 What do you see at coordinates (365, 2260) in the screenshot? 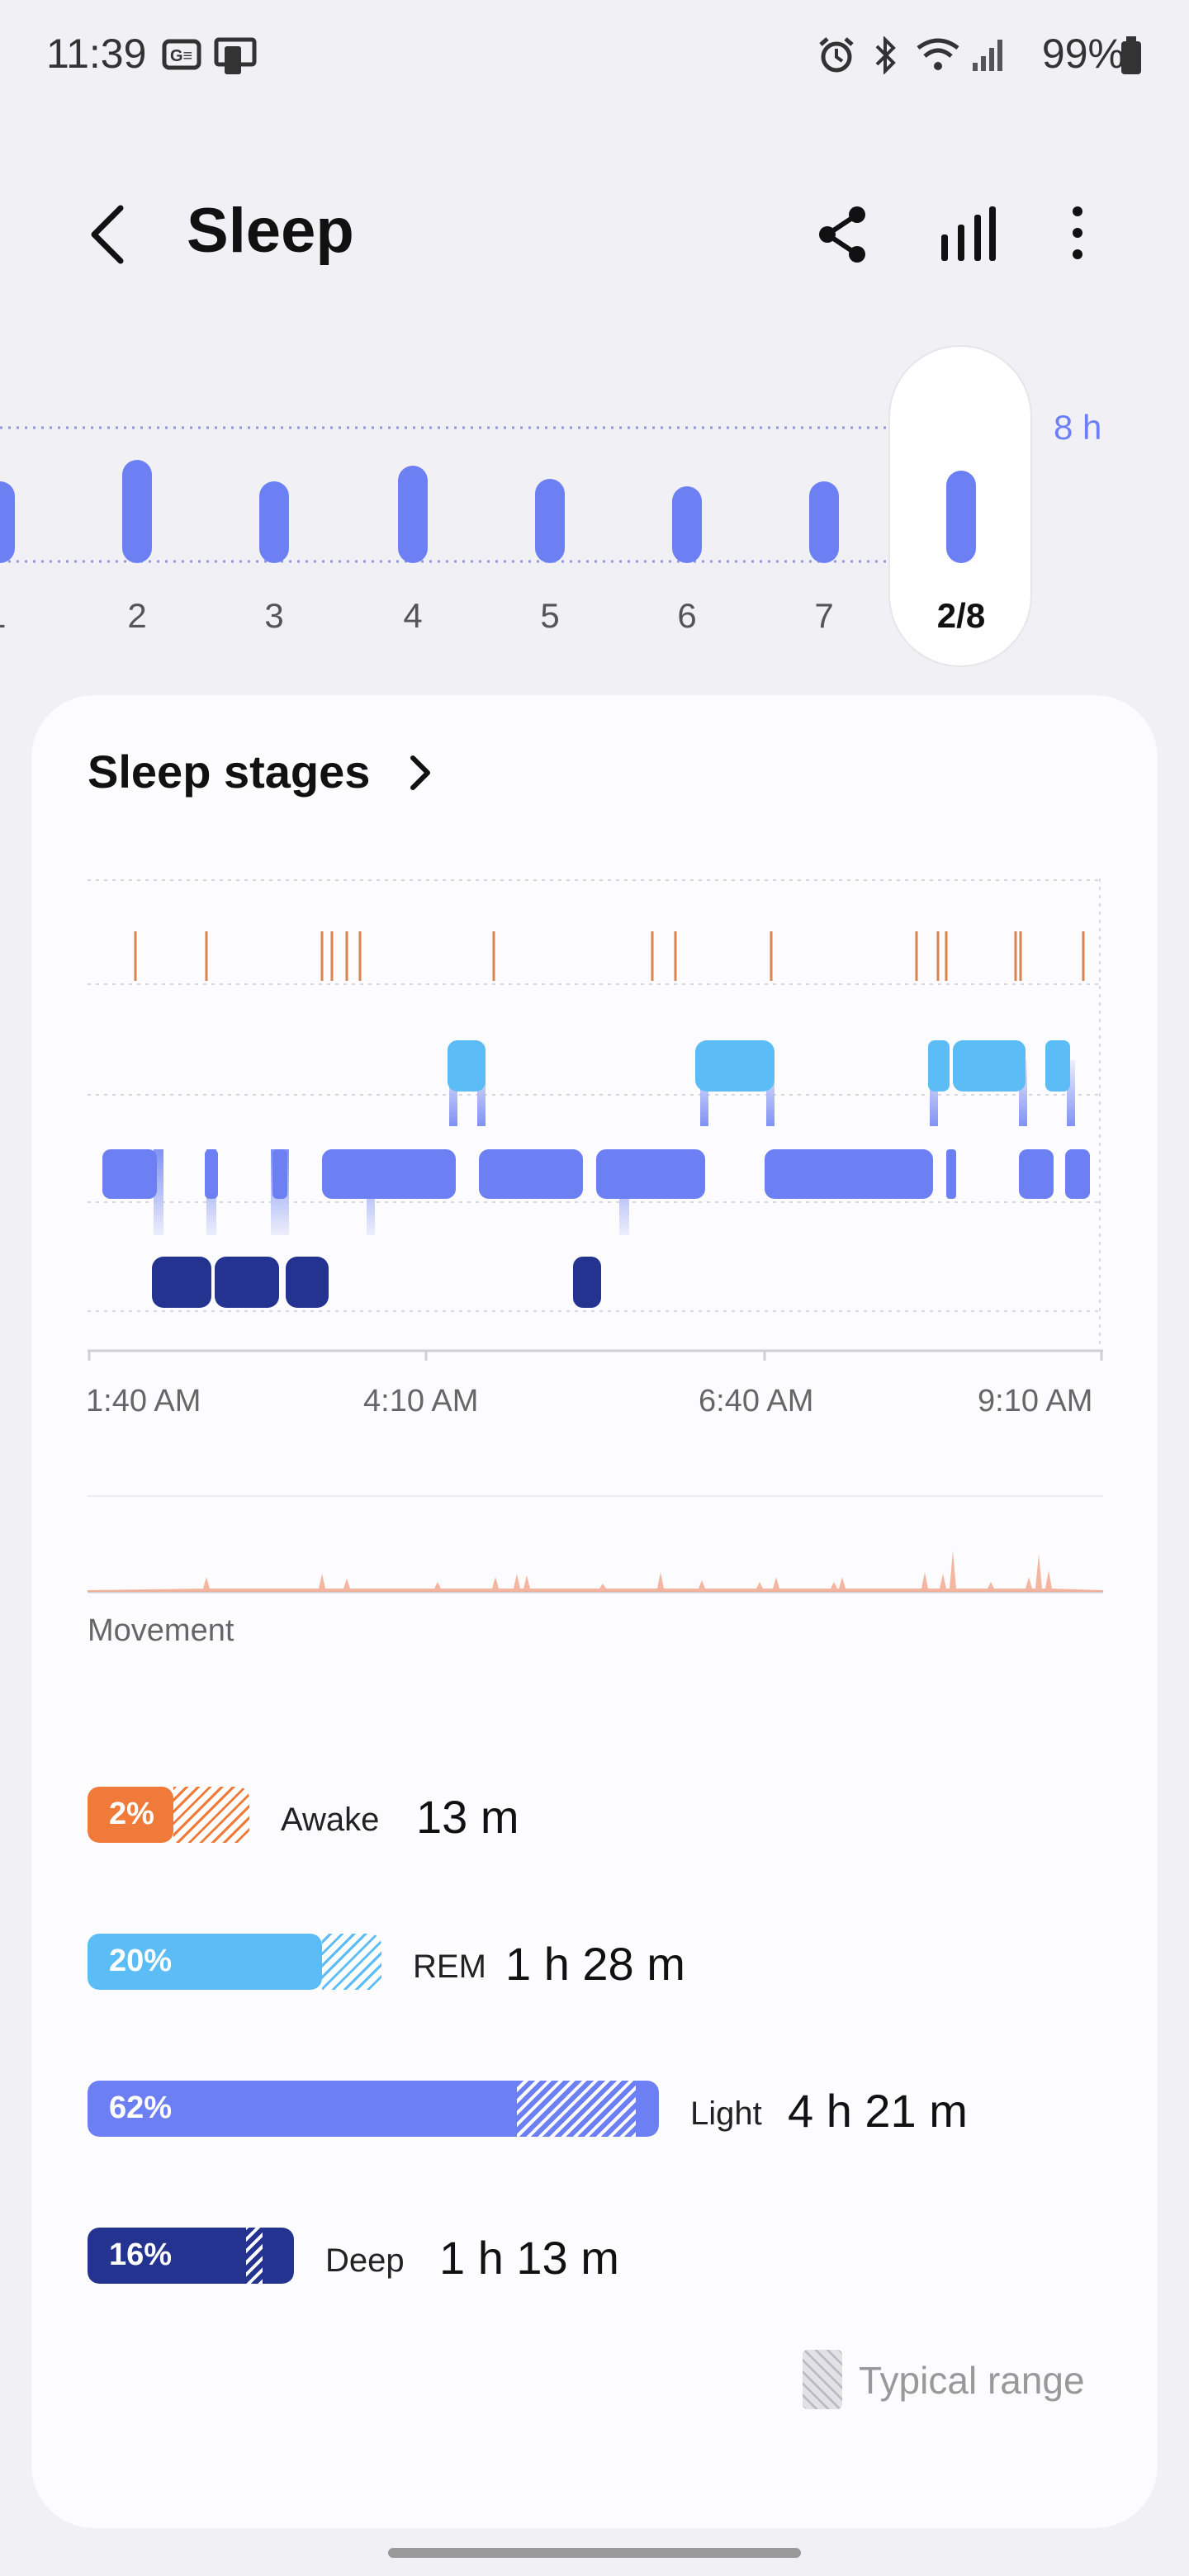
I see `stage-name-deep: Deep` at bounding box center [365, 2260].